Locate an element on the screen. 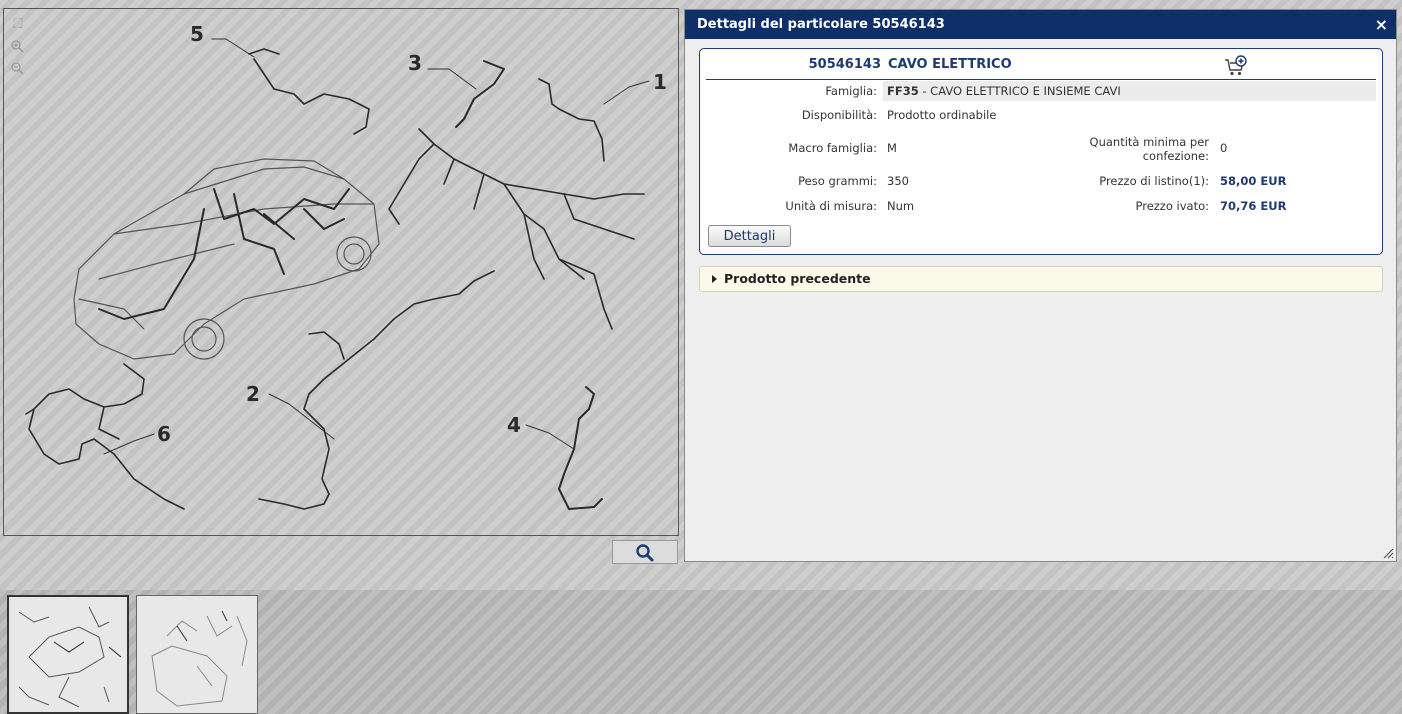 The width and height of the screenshot is (1402, 714). quantita-minima-value: 0 is located at coordinates (1224, 148).